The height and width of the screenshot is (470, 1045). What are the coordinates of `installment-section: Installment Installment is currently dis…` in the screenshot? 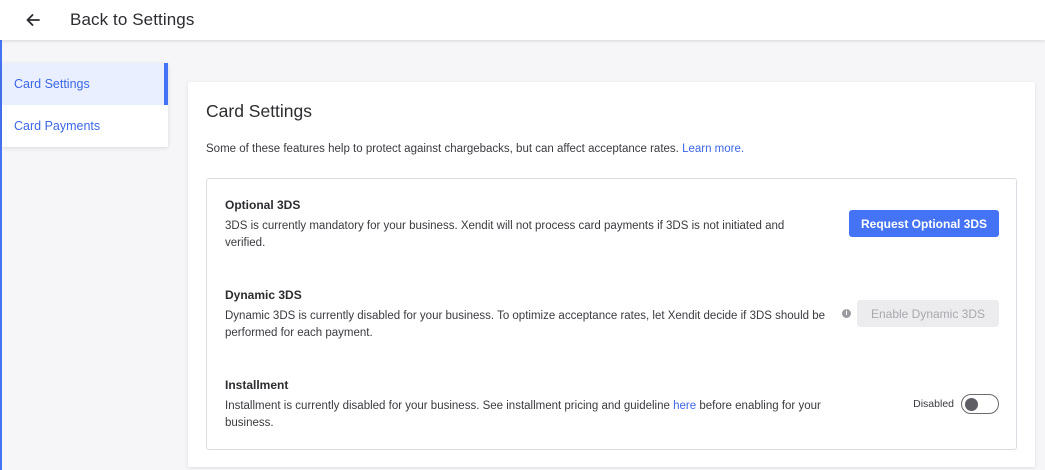 It's located at (525, 405).